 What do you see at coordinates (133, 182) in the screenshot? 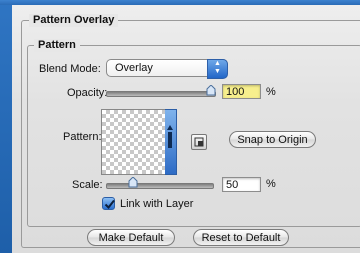
I see `scale-slider-knob` at bounding box center [133, 182].